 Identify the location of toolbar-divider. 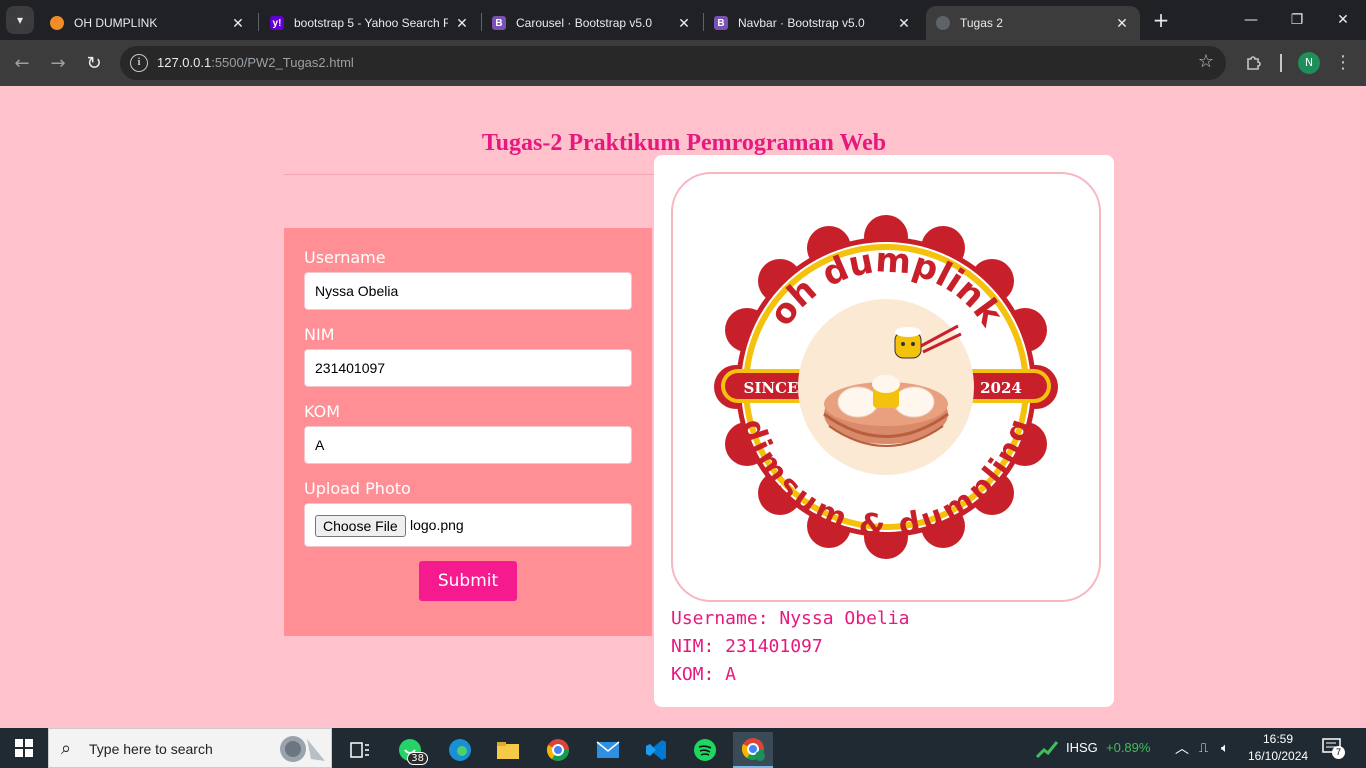
(1281, 63).